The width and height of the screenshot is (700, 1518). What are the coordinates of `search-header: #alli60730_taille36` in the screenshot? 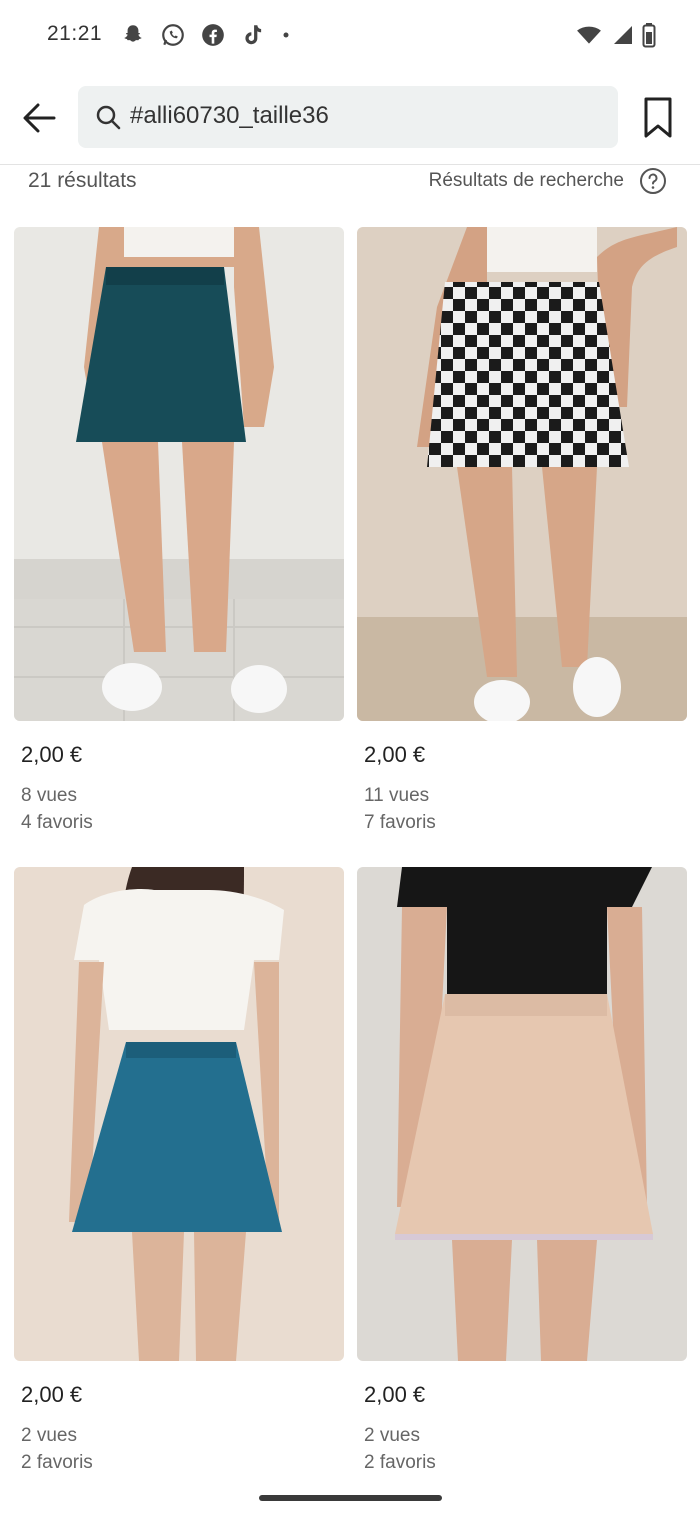 It's located at (350, 118).